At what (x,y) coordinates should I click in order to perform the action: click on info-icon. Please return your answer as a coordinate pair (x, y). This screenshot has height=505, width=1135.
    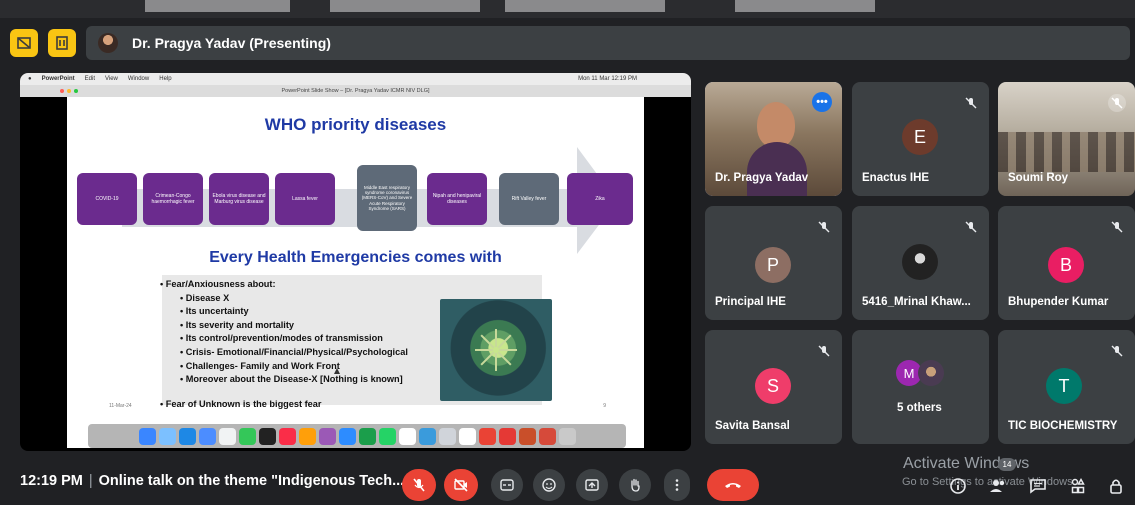
    Looking at the image, I should click on (958, 486).